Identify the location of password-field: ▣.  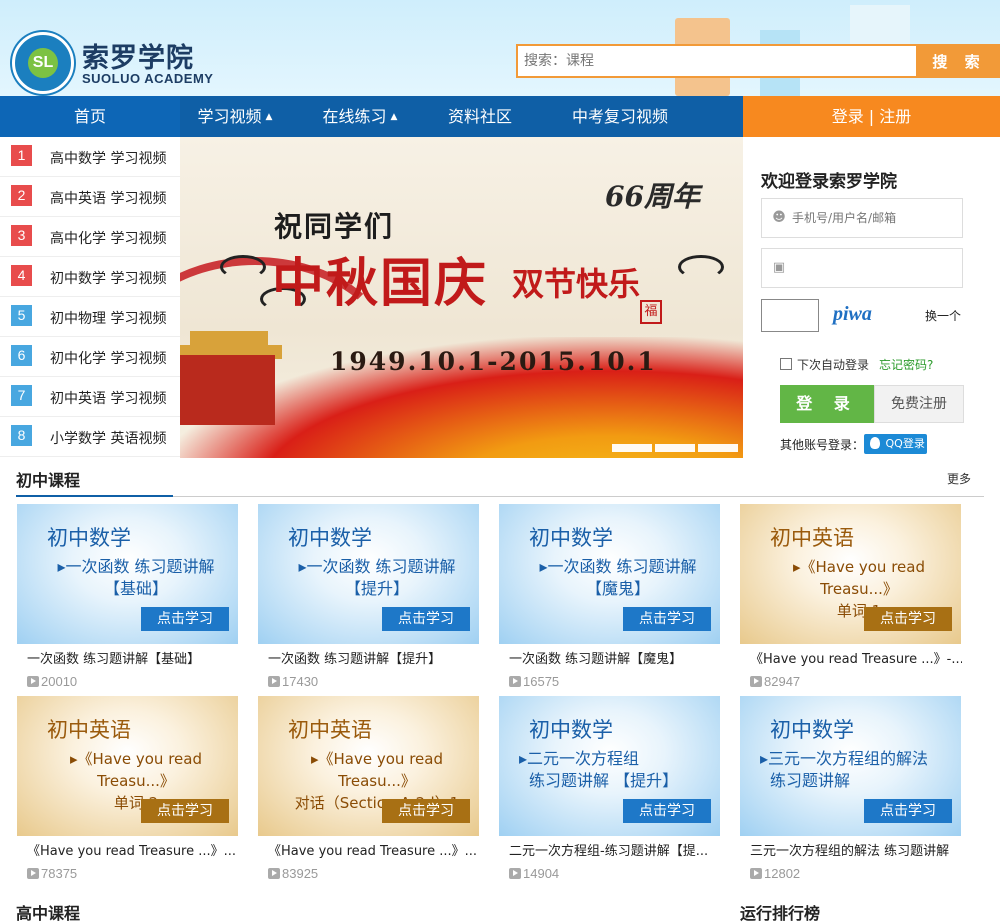
(862, 268).